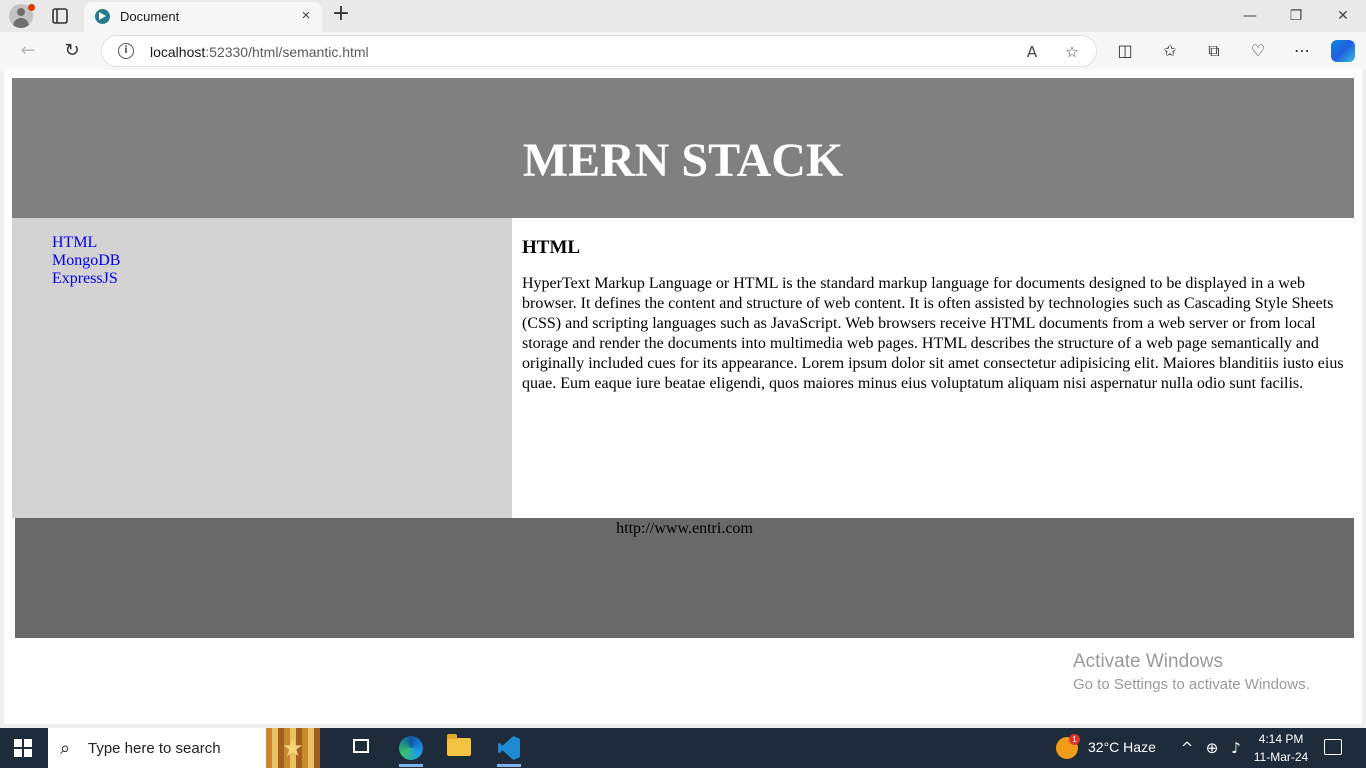 Image resolution: width=1366 pixels, height=768 pixels. I want to click on task-view-icon, so click(362, 748).